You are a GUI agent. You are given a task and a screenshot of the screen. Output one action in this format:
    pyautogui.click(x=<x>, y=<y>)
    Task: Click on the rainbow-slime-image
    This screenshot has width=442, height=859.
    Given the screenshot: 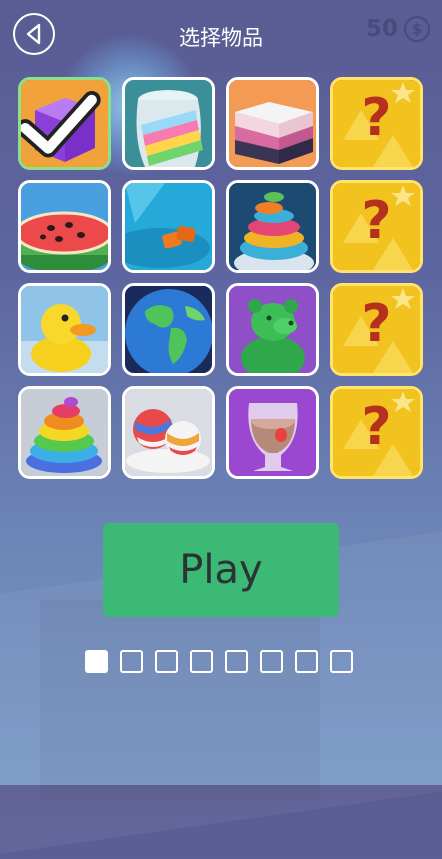 What is the action you would take?
    pyautogui.click(x=168, y=123)
    